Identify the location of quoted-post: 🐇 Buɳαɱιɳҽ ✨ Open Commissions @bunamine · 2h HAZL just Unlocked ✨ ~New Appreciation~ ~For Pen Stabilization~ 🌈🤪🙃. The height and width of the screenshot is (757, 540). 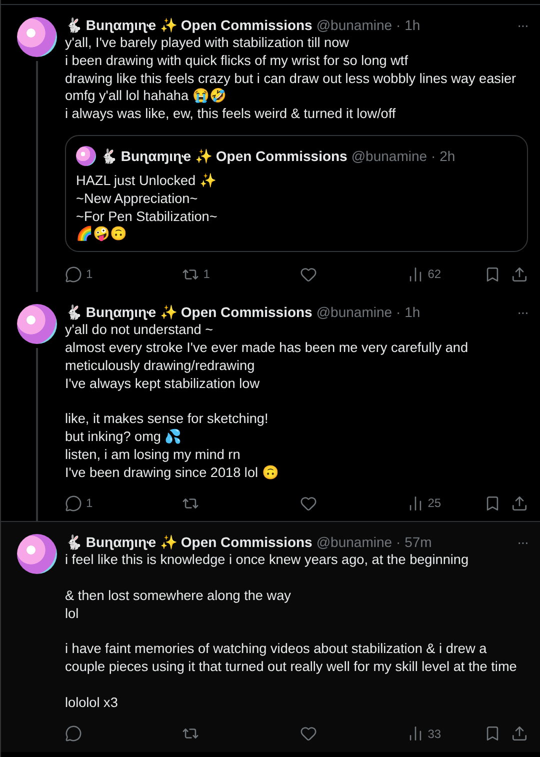
(296, 193).